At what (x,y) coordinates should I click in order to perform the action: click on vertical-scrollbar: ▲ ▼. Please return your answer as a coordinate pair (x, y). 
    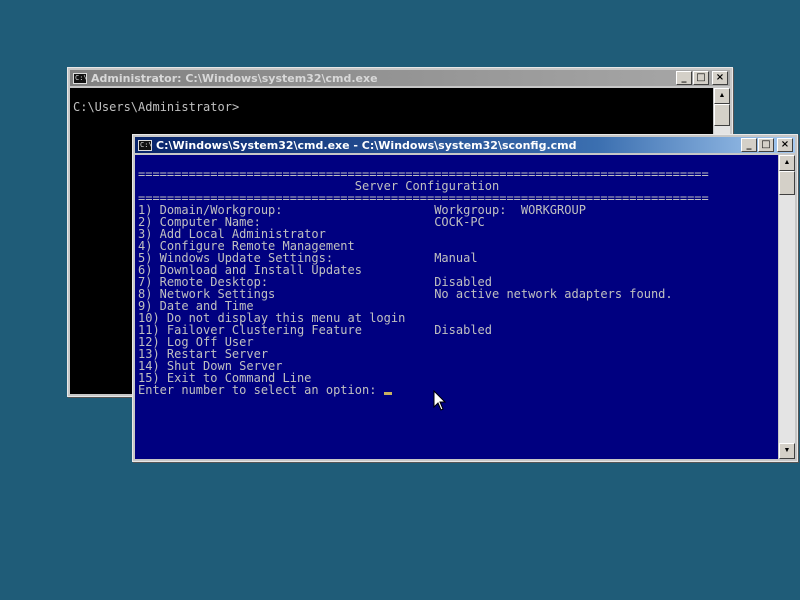
    Looking at the image, I should click on (787, 307).